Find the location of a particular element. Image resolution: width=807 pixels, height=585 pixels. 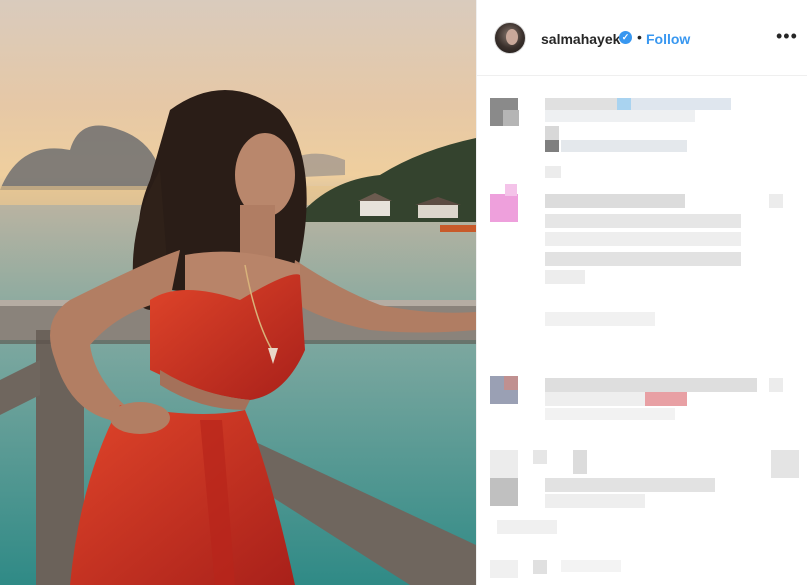

username-link: salmahayek is located at coordinates (580, 39).